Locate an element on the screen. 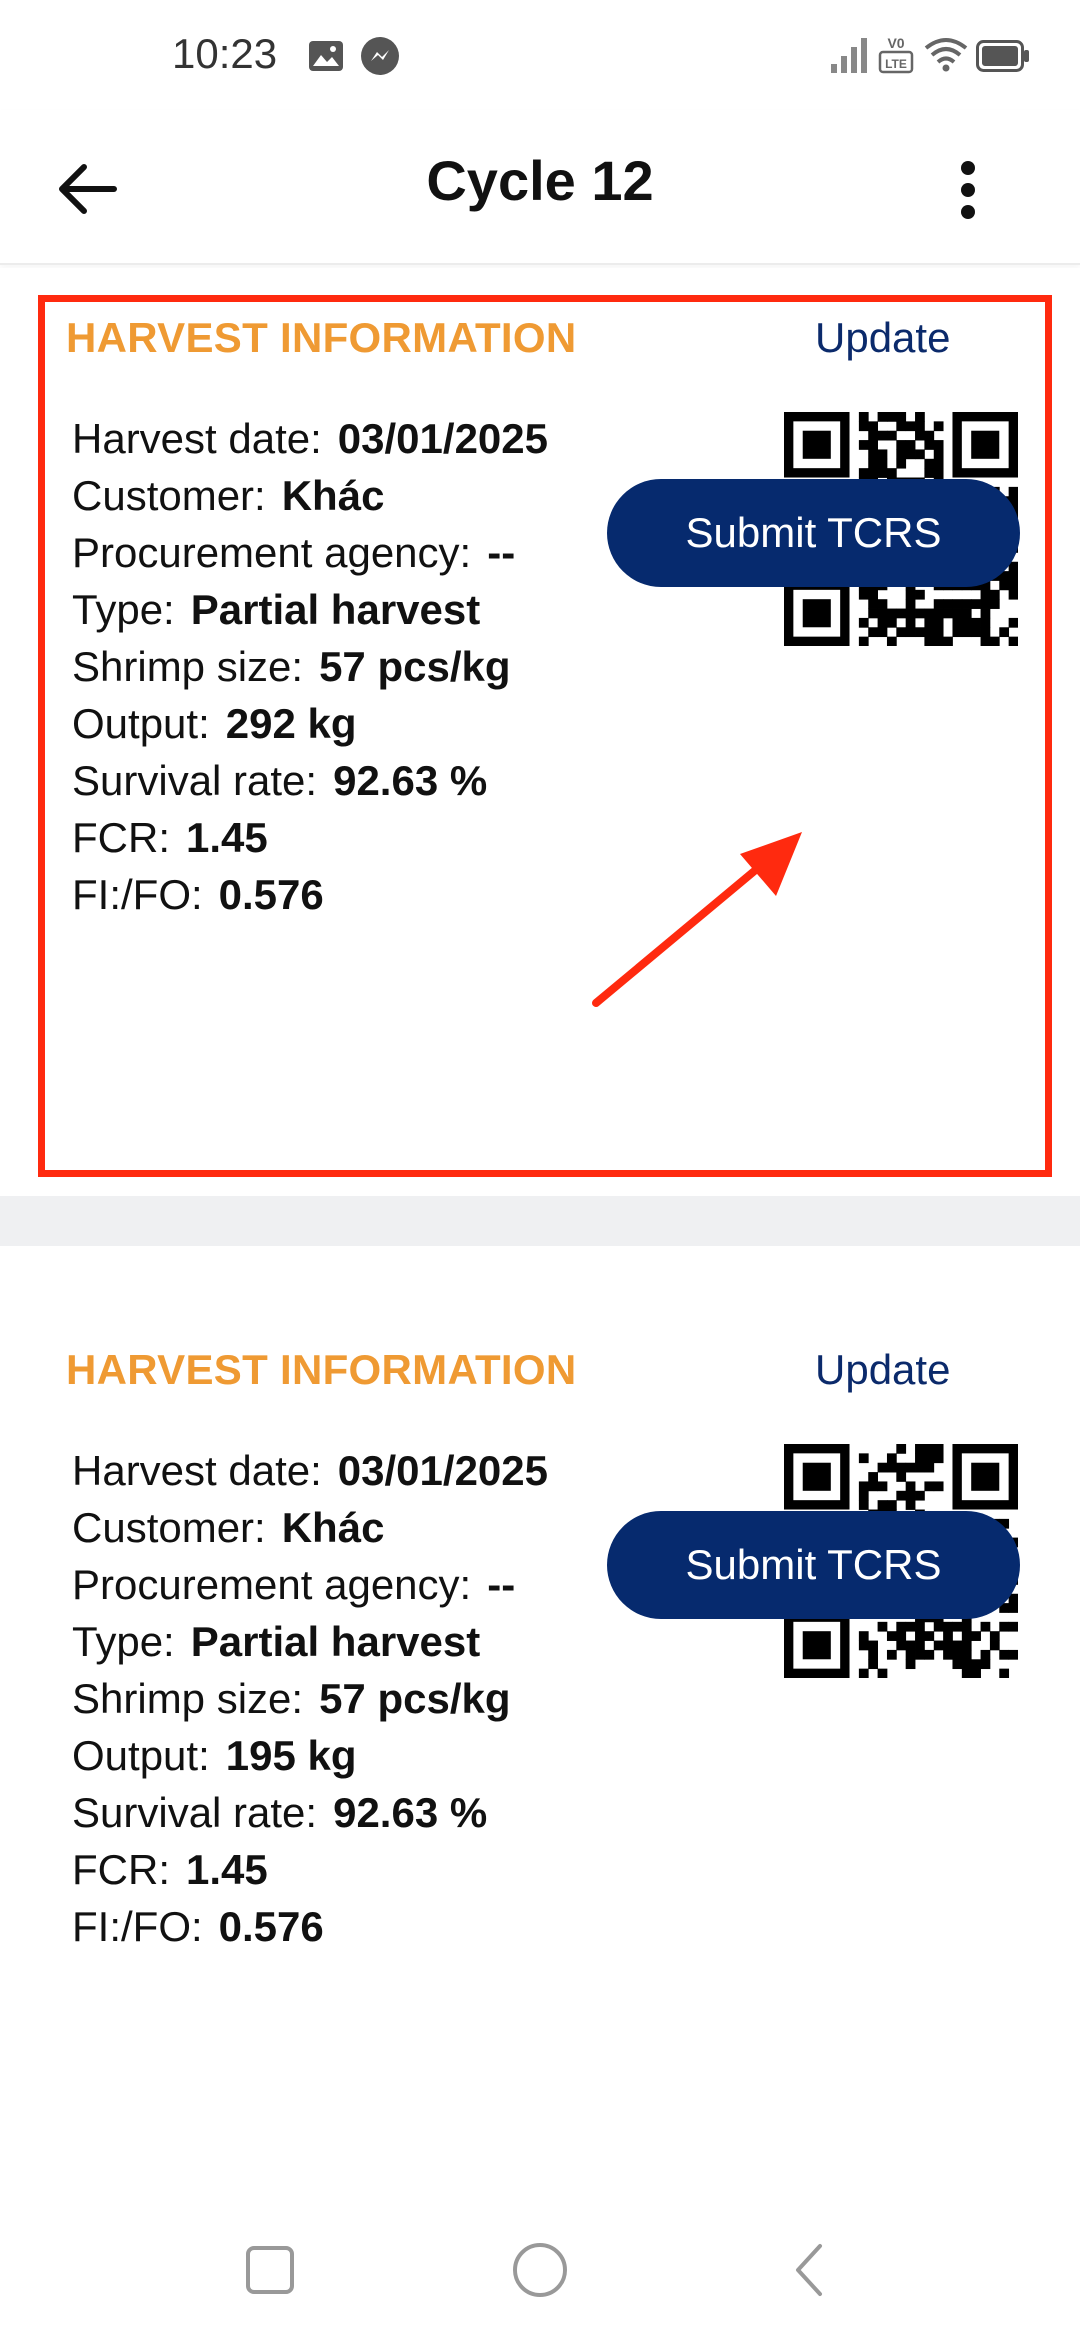 This screenshot has height=2340, width=1080. messenger-icon is located at coordinates (380, 58).